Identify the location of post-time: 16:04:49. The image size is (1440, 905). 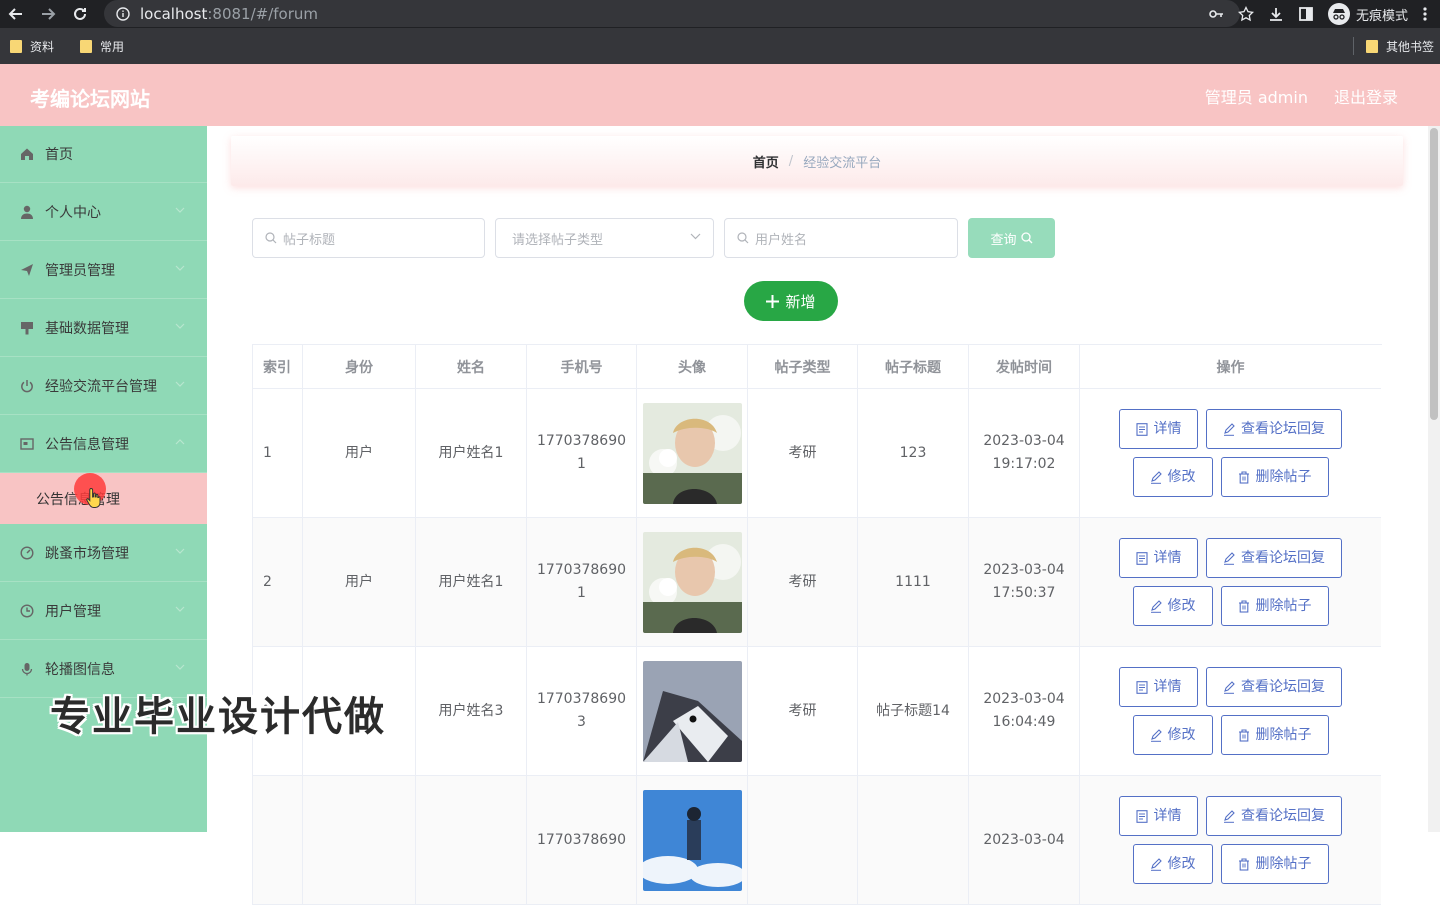
(1024, 722).